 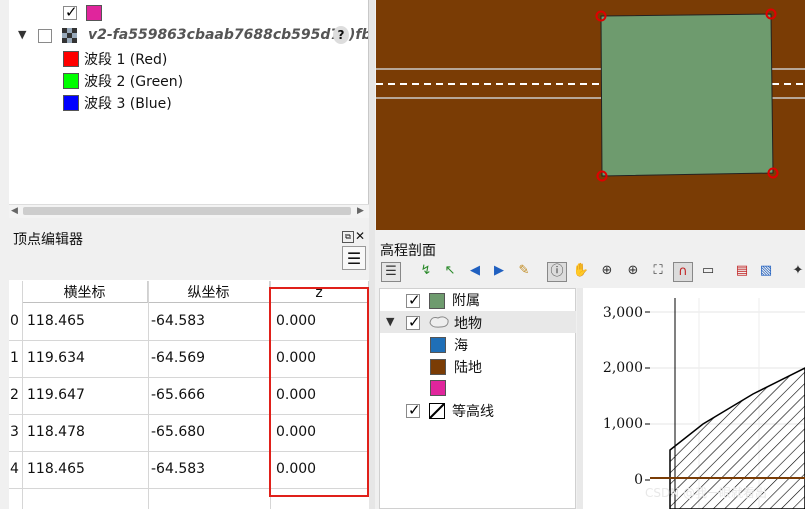 I want to click on row-index: 1, so click(x=14, y=358).